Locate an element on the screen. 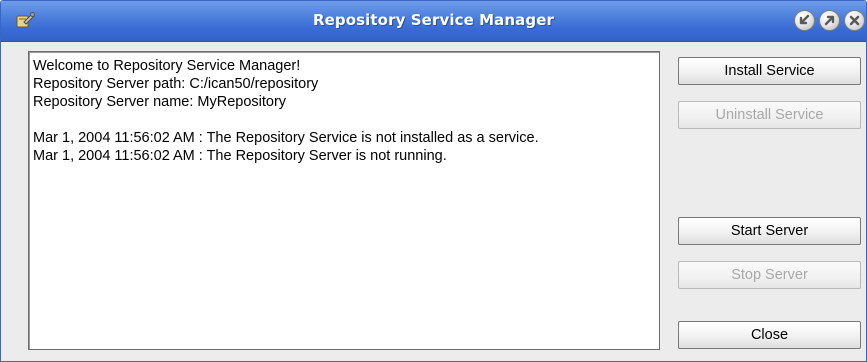  log-line-blank is located at coordinates (344, 120).